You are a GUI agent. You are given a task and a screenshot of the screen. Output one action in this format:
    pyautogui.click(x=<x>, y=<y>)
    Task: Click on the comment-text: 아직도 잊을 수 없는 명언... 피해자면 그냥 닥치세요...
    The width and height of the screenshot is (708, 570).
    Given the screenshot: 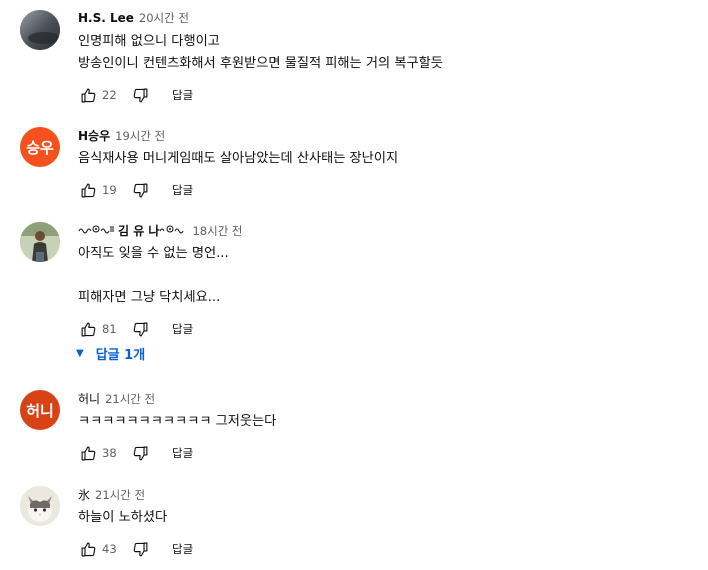 What is the action you would take?
    pyautogui.click(x=153, y=275)
    